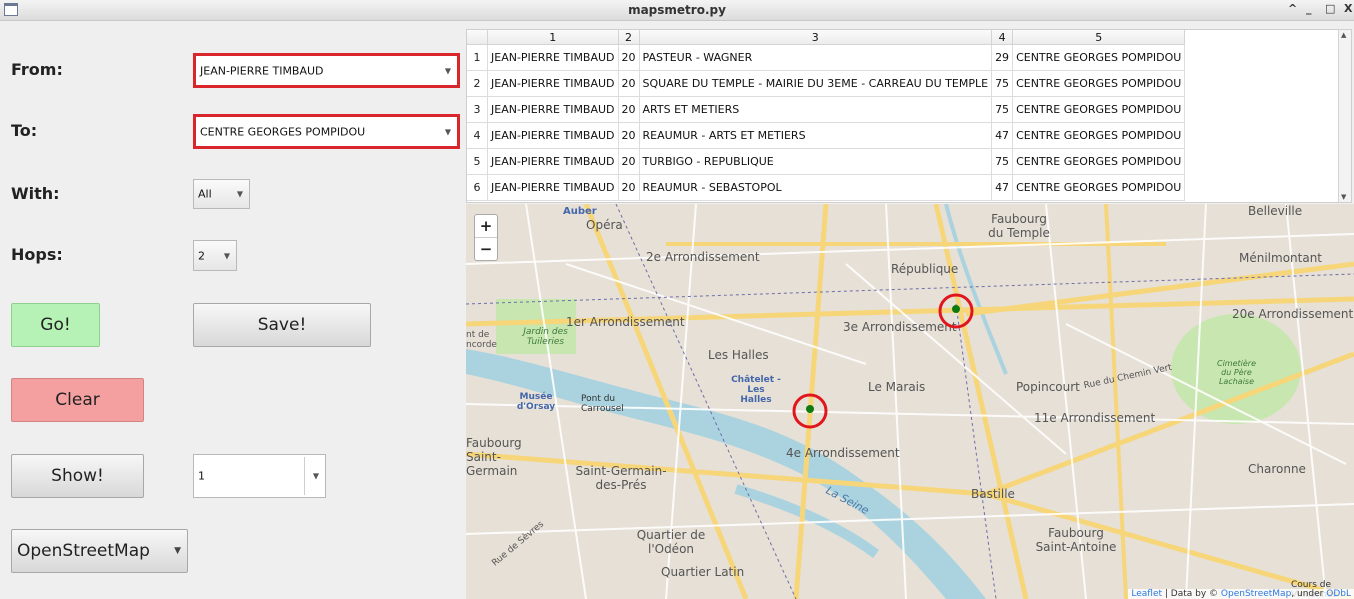 The image size is (1354, 599). What do you see at coordinates (1330, 8) in the screenshot?
I see `window-maximize-button: □` at bounding box center [1330, 8].